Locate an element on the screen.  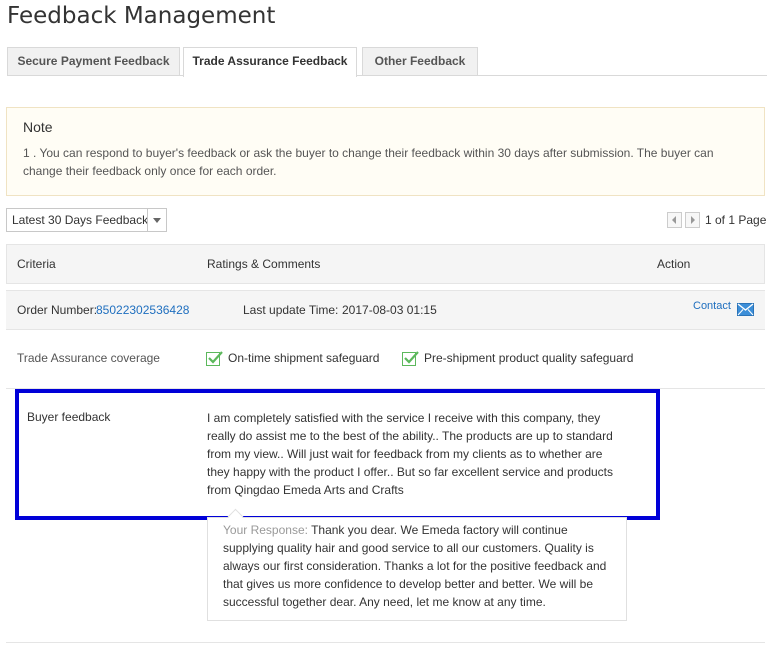
table-header: Criteria Ratings & Comments Action is located at coordinates (385, 264).